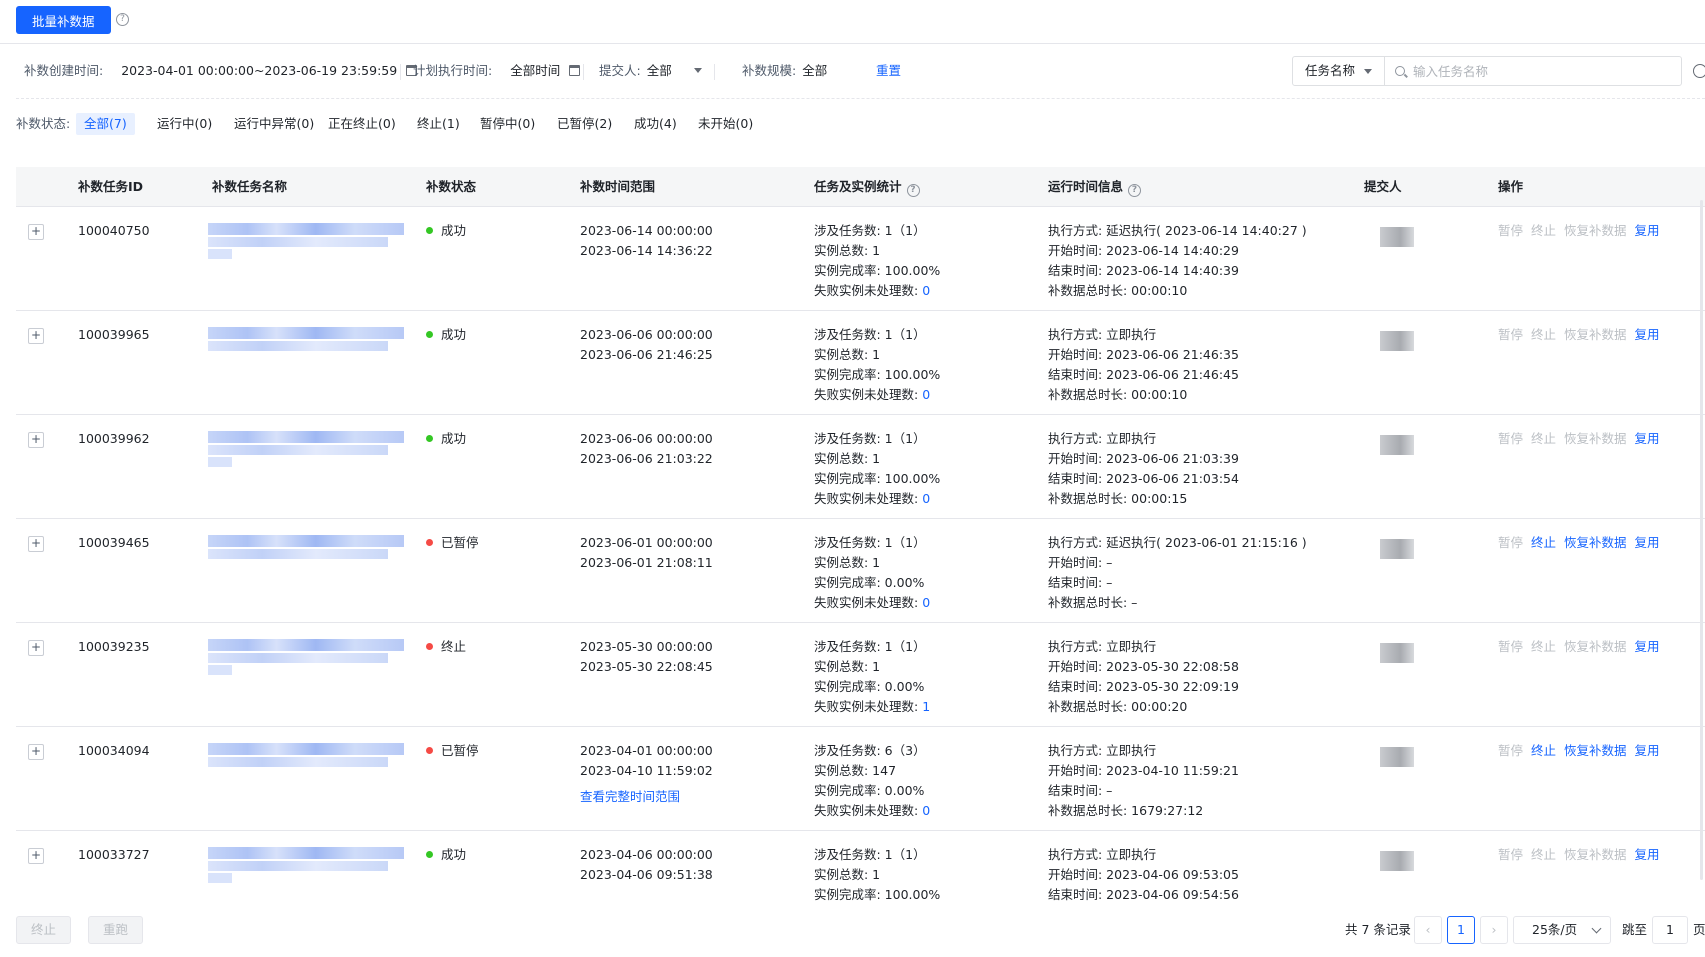  What do you see at coordinates (362, 124) in the screenshot?
I see `status-tab-stopping: 正在终止(0)` at bounding box center [362, 124].